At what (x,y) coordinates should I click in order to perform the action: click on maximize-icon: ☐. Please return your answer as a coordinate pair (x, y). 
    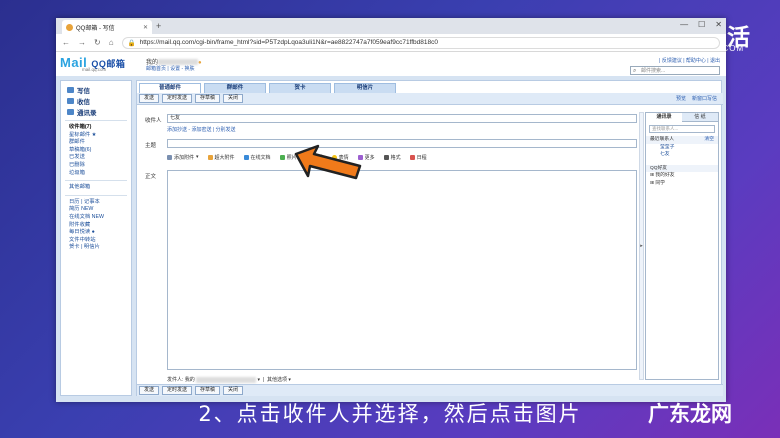
    Looking at the image, I should click on (701, 24).